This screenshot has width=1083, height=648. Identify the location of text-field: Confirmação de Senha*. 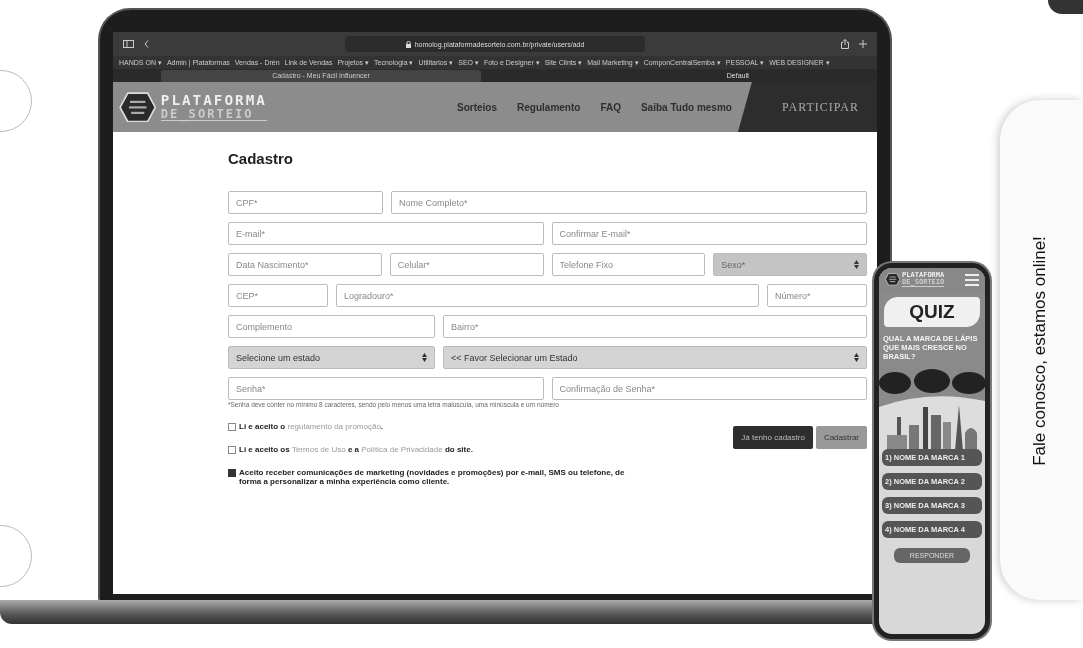
(709, 388).